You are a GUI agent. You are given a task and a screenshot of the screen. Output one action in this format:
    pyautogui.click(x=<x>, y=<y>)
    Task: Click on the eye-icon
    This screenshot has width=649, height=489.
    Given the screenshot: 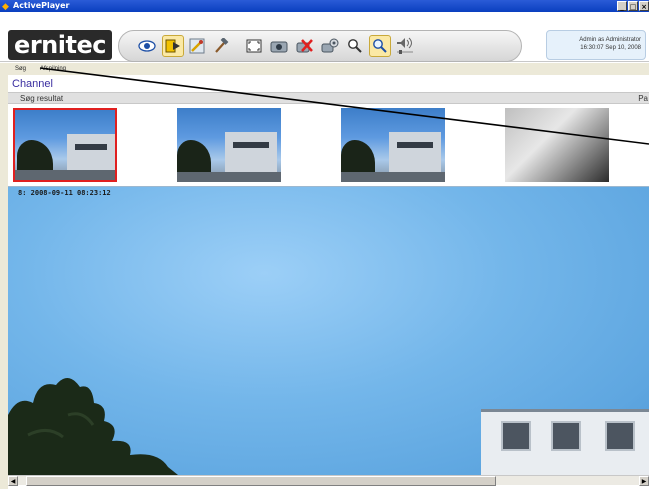 What is the action you would take?
    pyautogui.click(x=147, y=46)
    